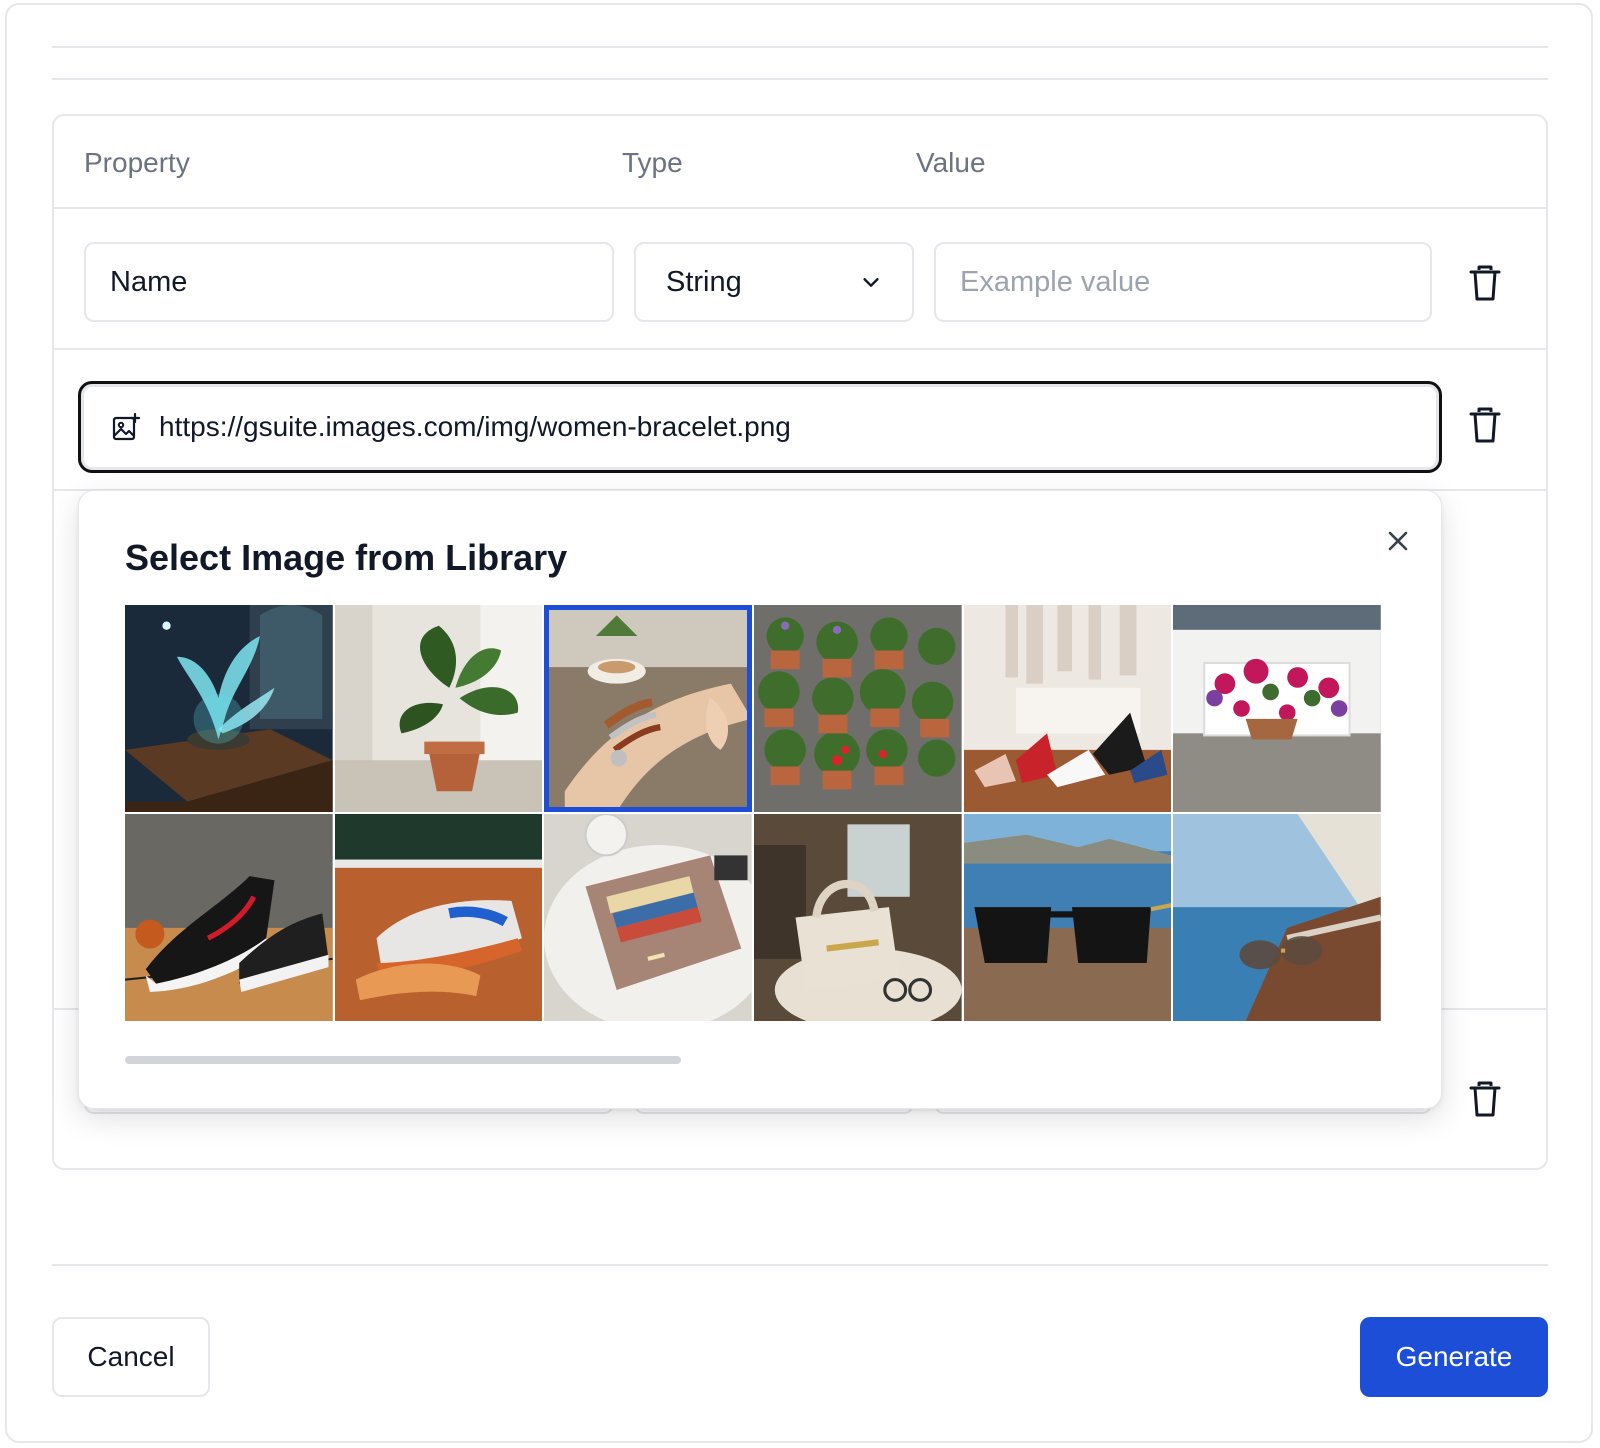 Image resolution: width=1600 pixels, height=1448 pixels. I want to click on leather-wallet-image, so click(648, 917).